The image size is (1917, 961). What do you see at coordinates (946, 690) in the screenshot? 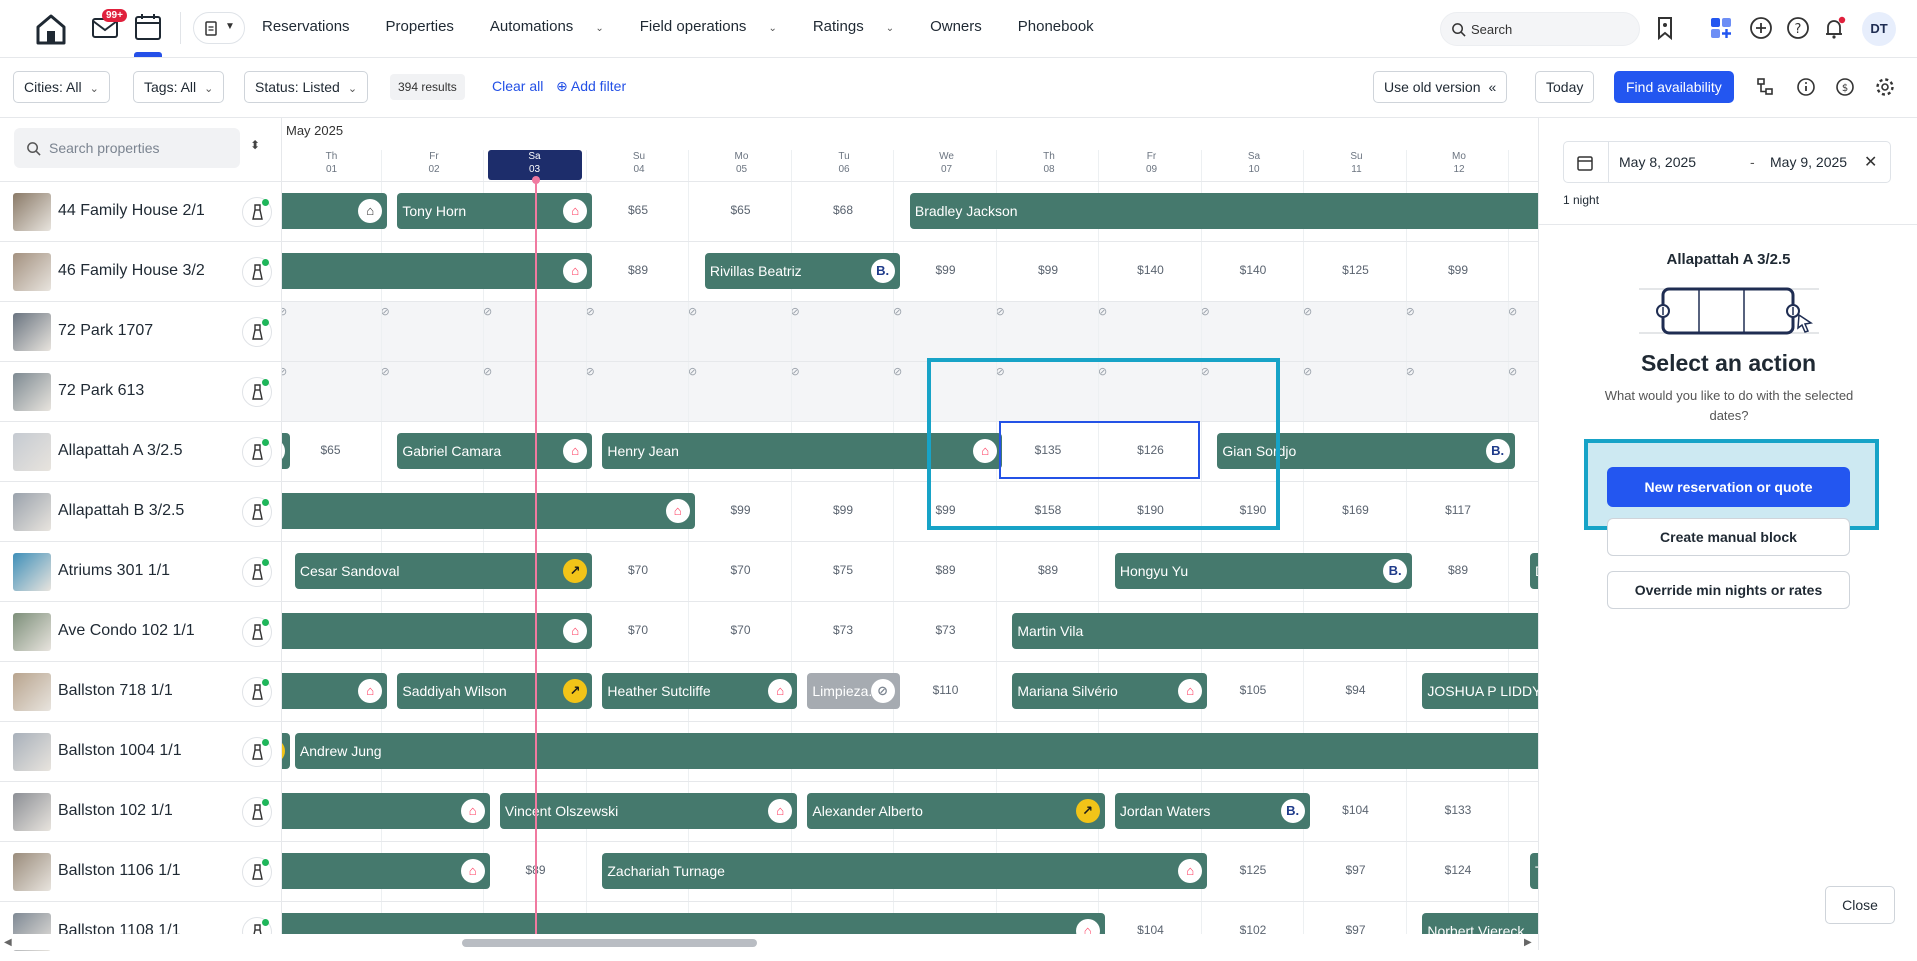
I see `nightly-price: $110` at bounding box center [946, 690].